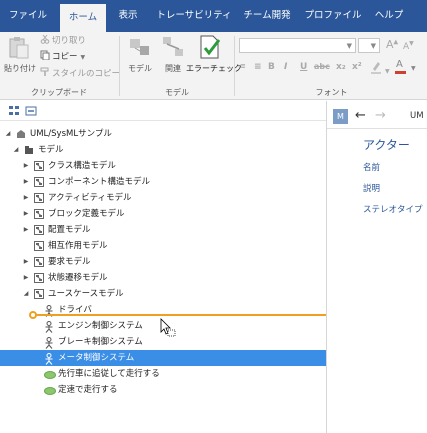 This screenshot has width=427, height=433. Describe the element at coordinates (39, 214) in the screenshot. I see `block-diagram-icon` at that location.